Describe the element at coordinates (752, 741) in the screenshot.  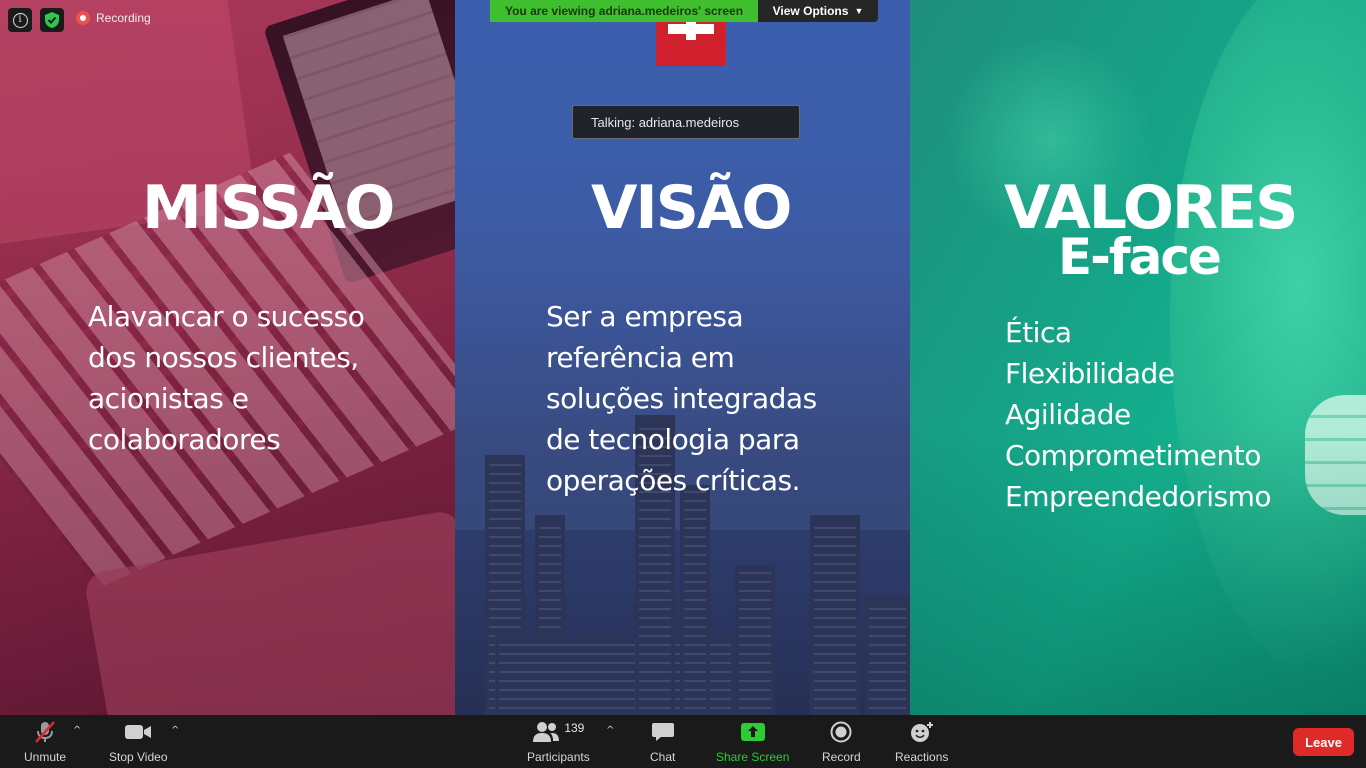
I see `share-screen-button: Share Screen` at that location.